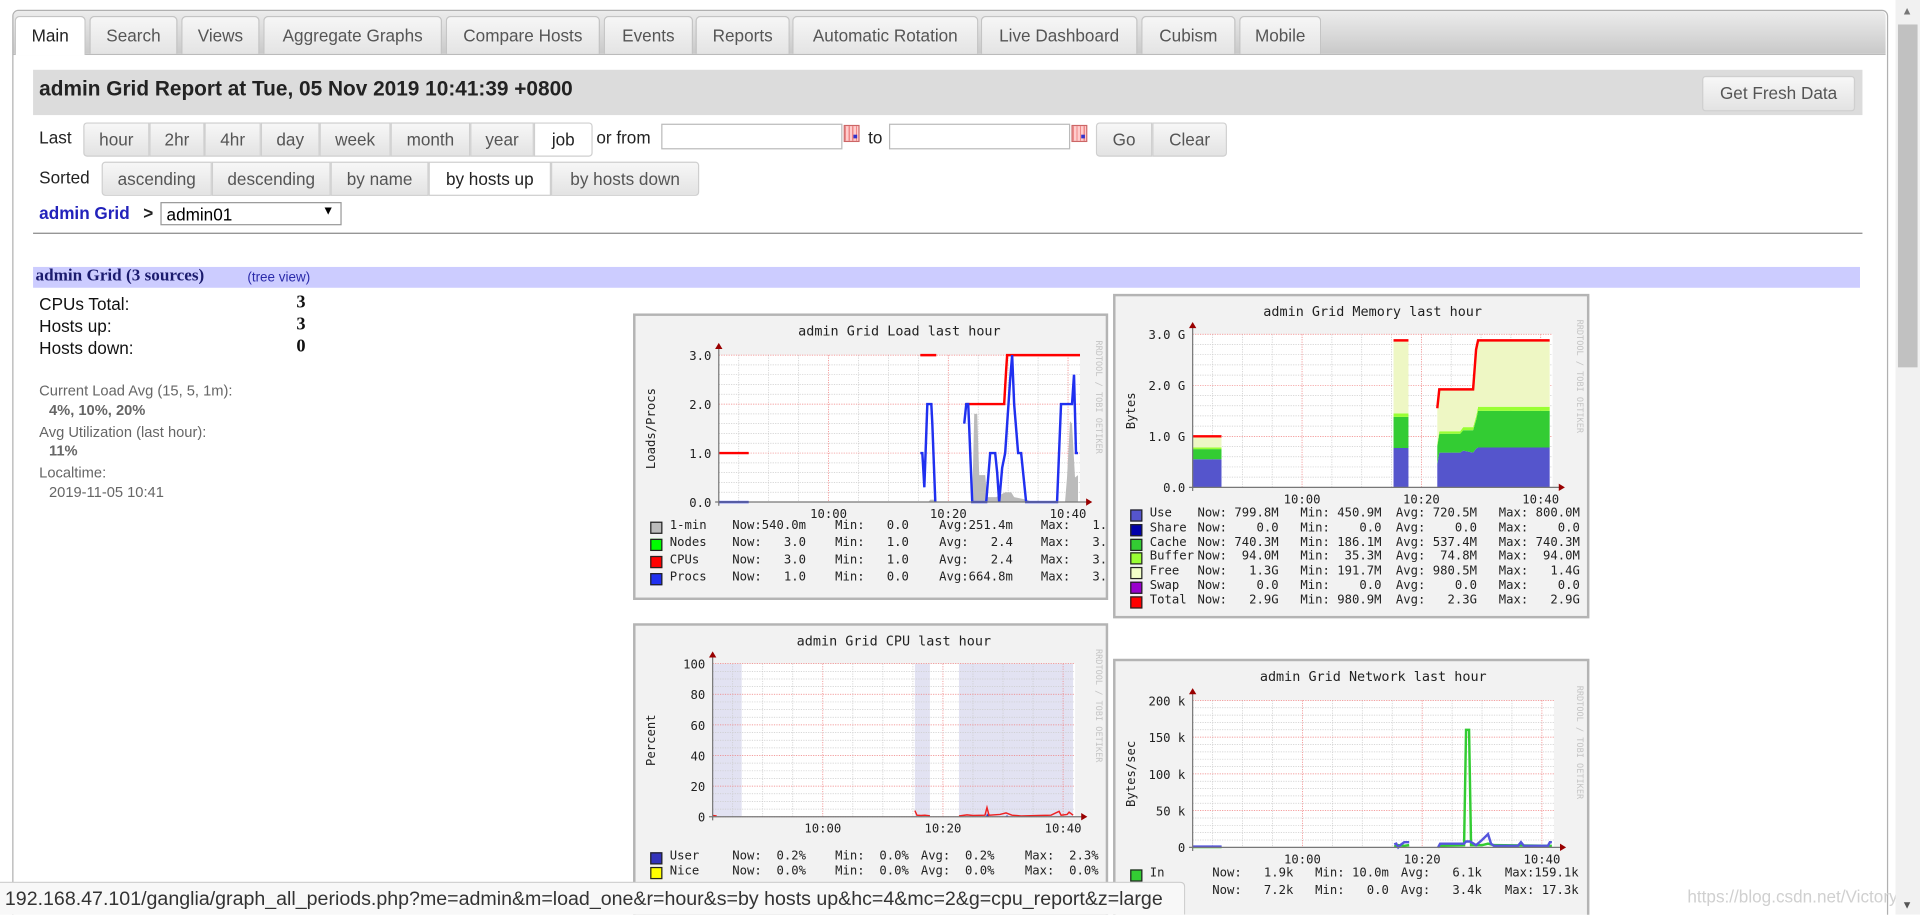  What do you see at coordinates (86, 347) in the screenshot?
I see `hosts-down-label: Hosts down:` at bounding box center [86, 347].